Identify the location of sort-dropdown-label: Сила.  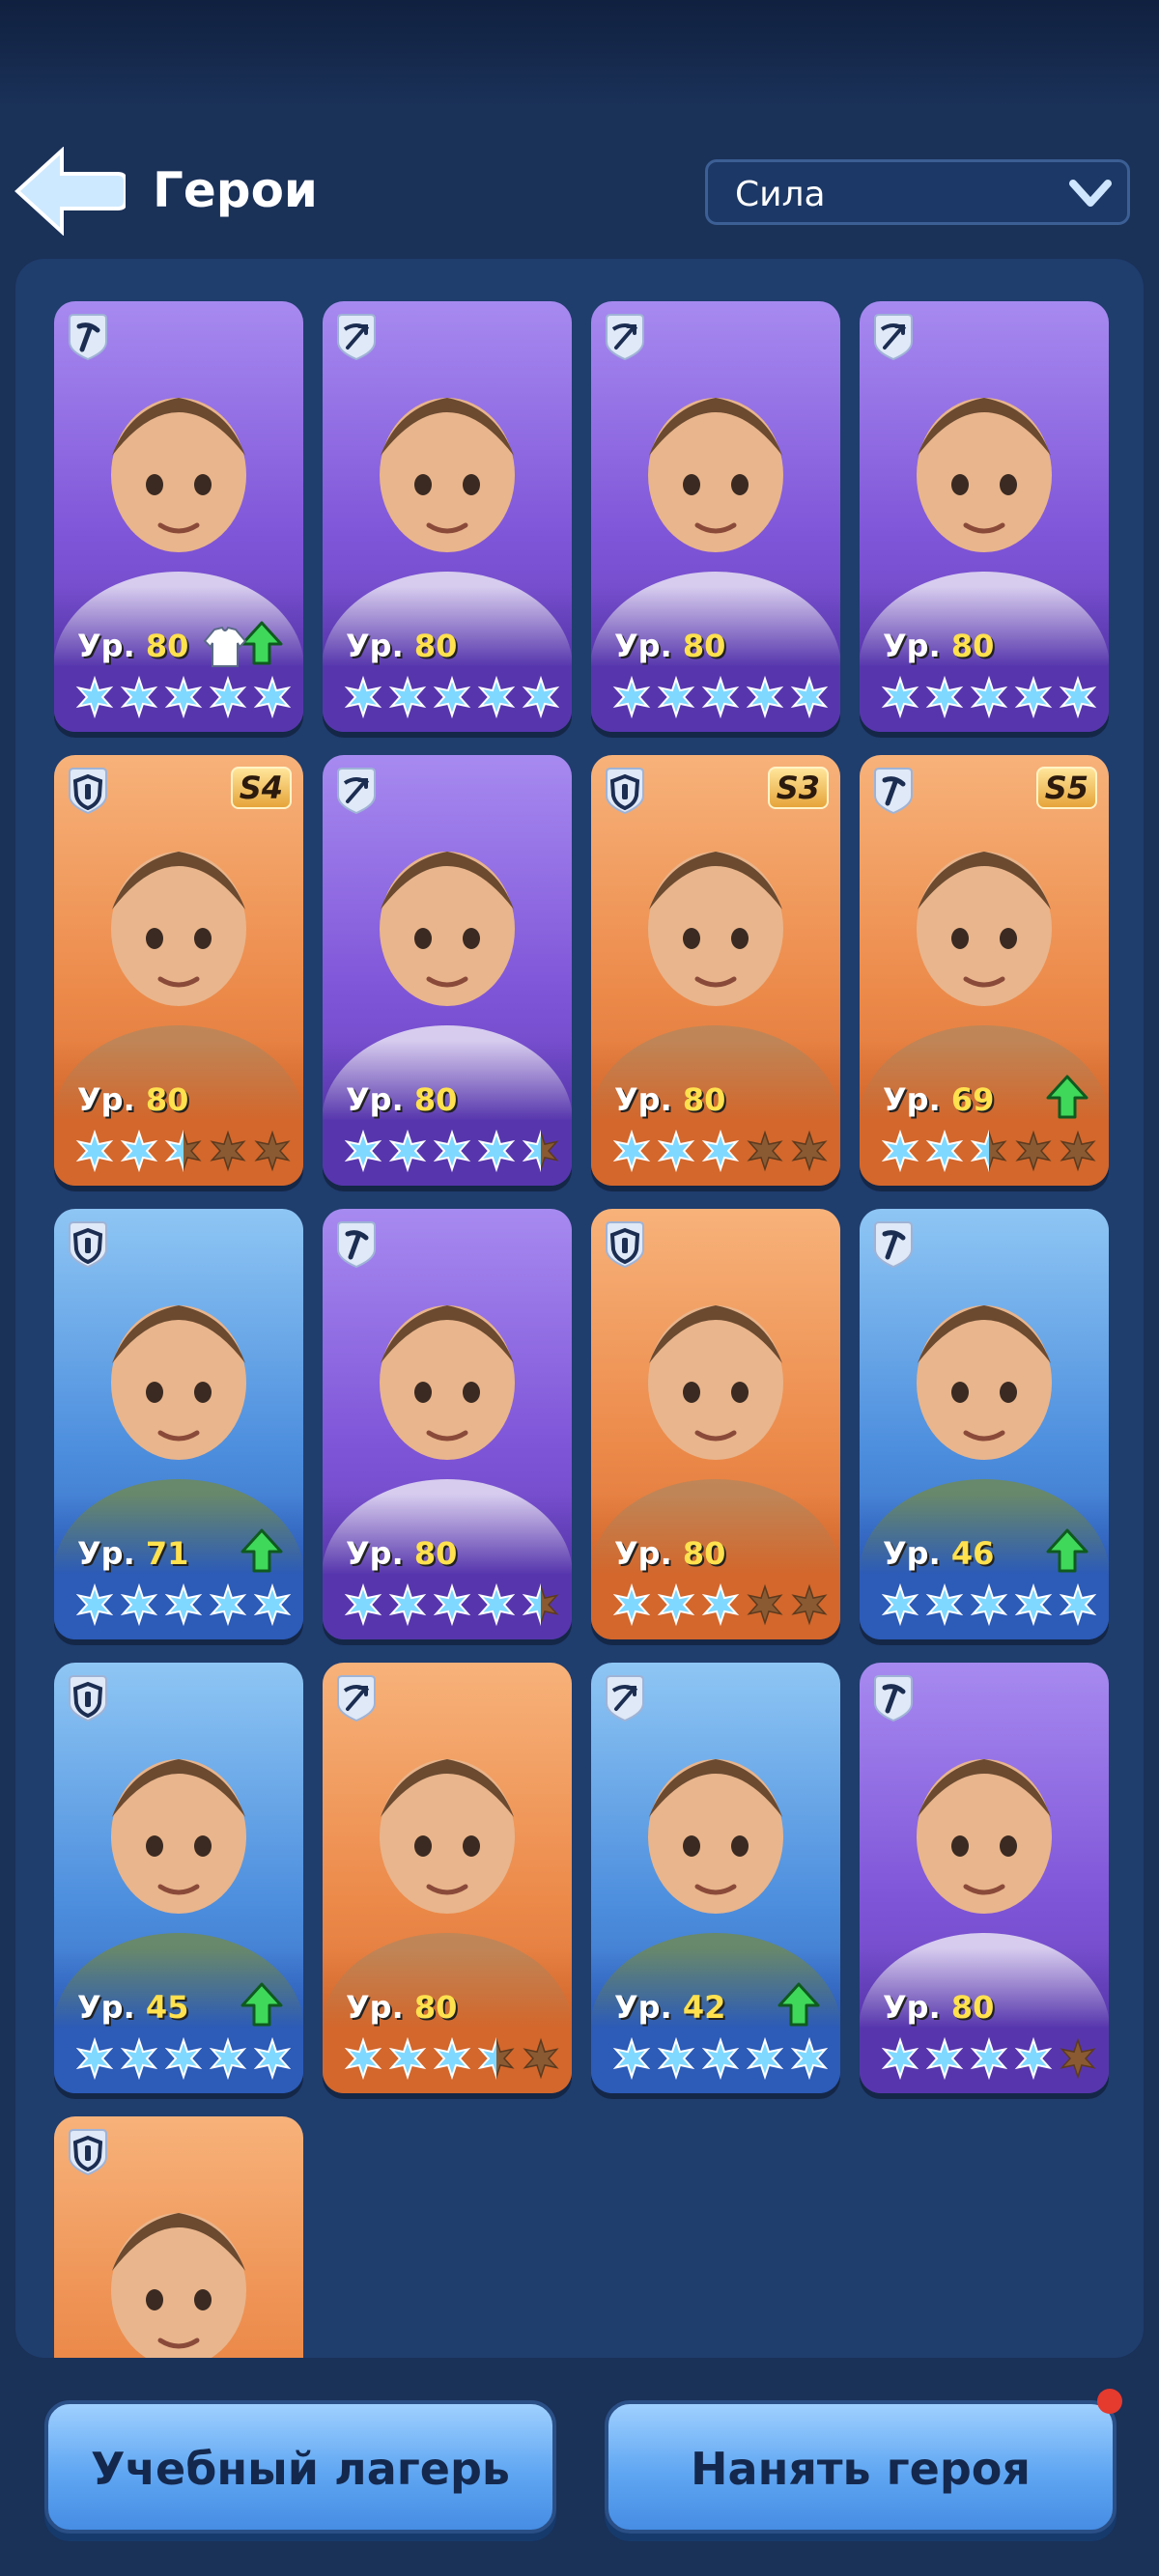
(780, 195).